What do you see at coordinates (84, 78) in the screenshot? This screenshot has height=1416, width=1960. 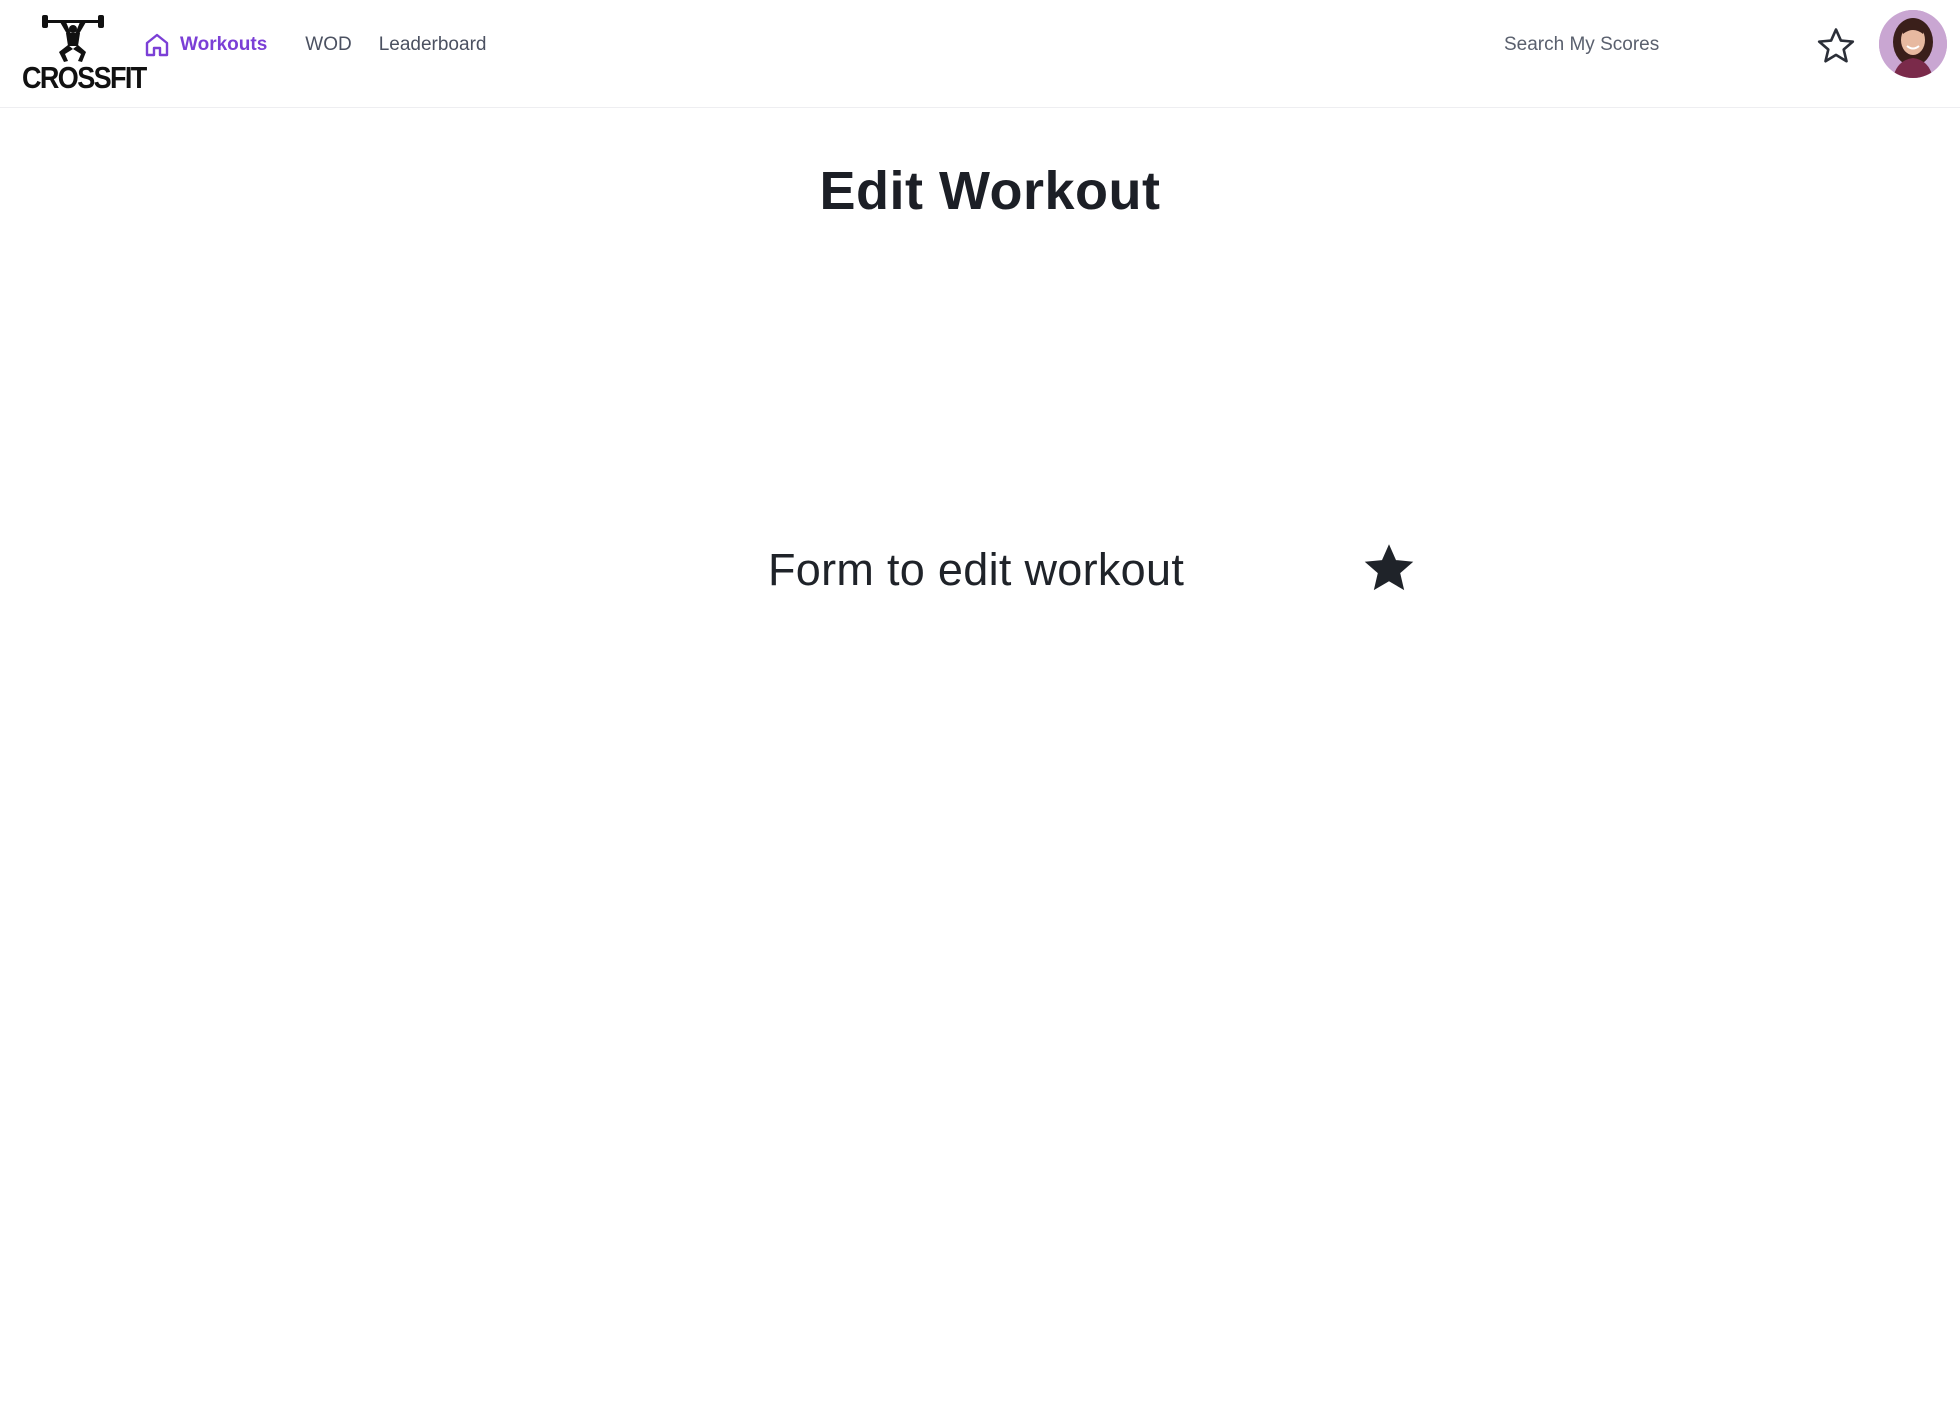 I see `logo-wordmark: CROSSFIT` at bounding box center [84, 78].